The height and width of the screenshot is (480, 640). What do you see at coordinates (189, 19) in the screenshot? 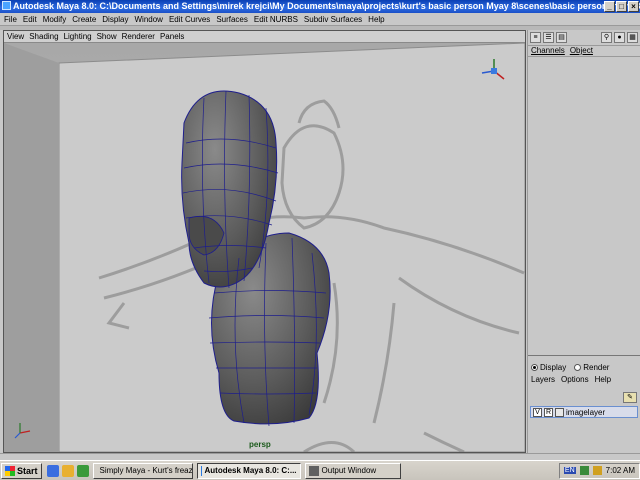
I see `menu-edit-curves: Edit Curves` at bounding box center [189, 19].